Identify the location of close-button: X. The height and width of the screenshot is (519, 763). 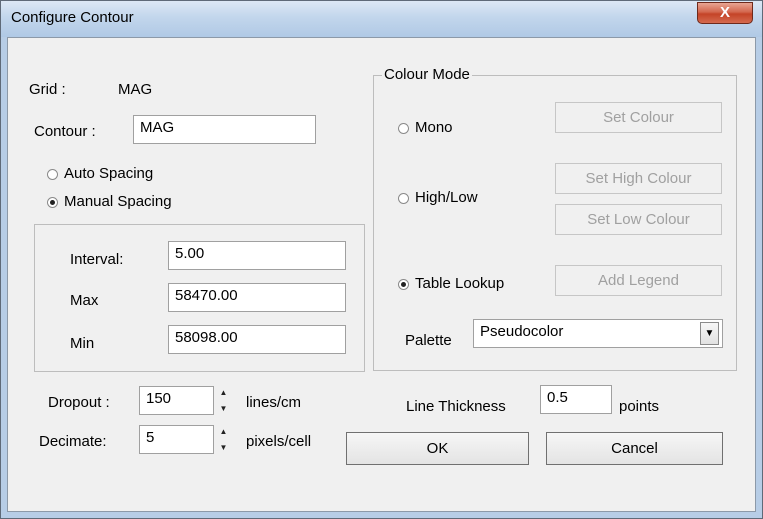
(725, 13).